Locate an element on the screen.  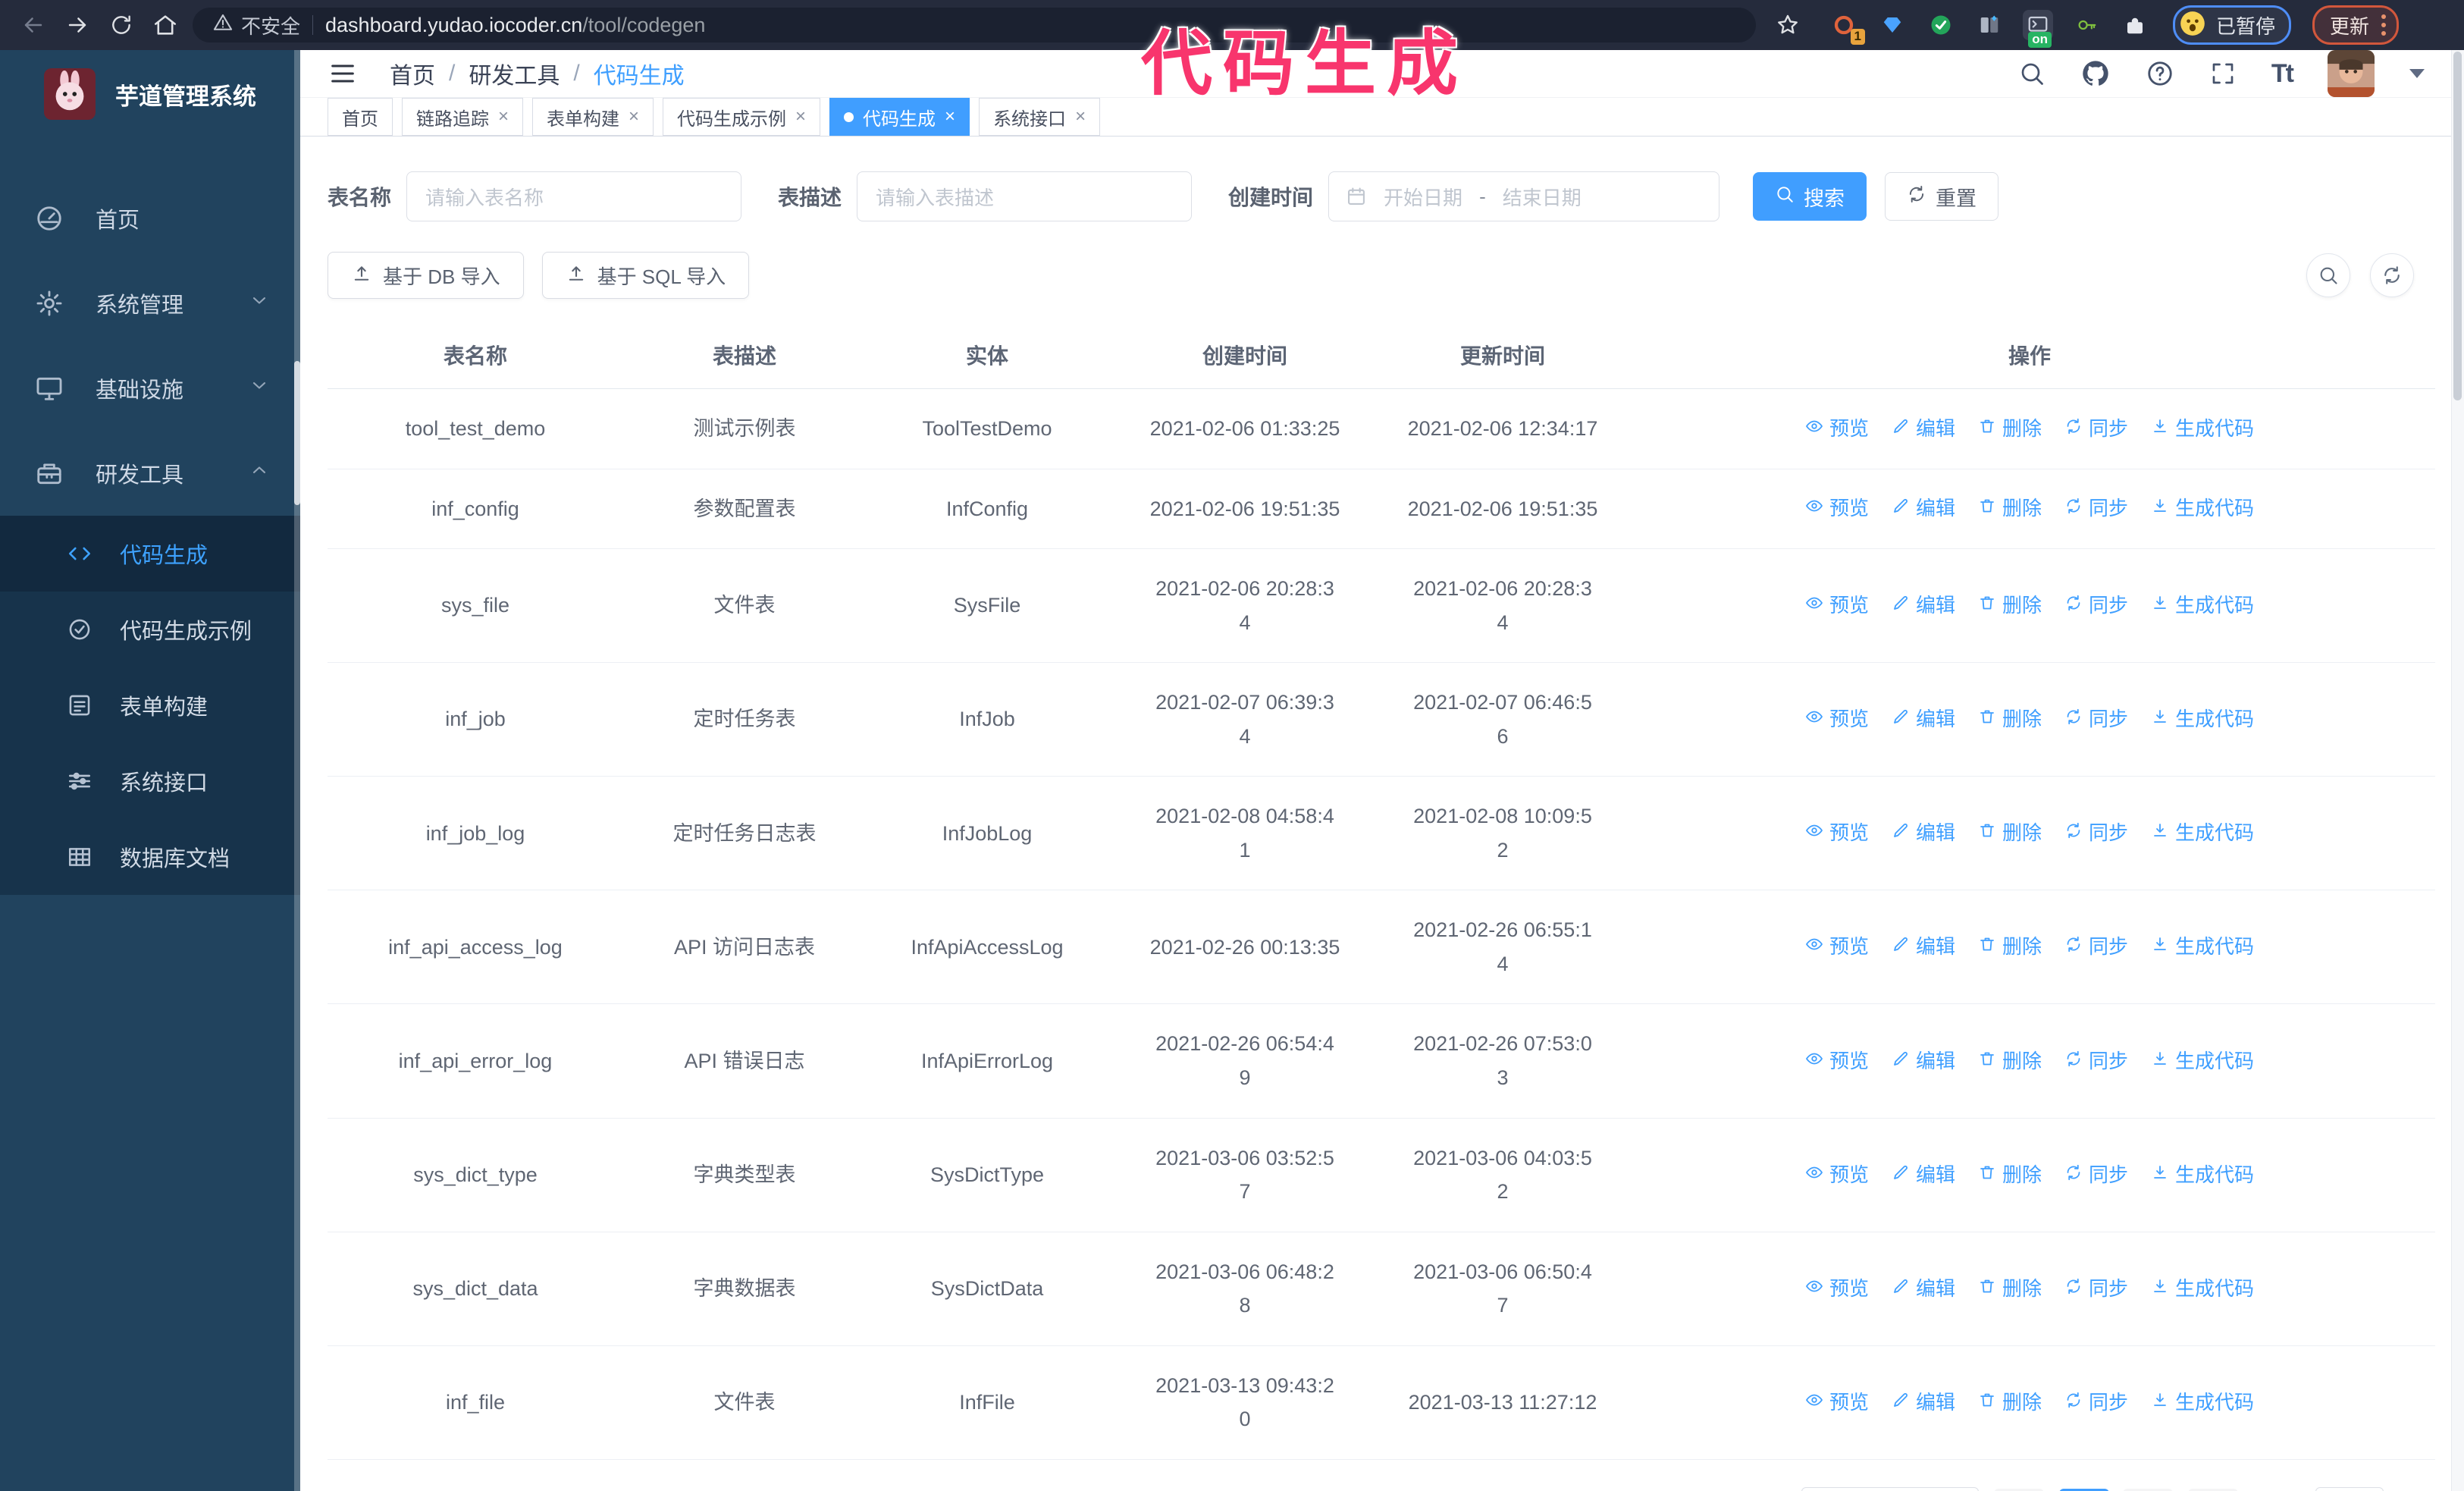
app-logo: 芋道管理系统 is located at coordinates (150, 94).